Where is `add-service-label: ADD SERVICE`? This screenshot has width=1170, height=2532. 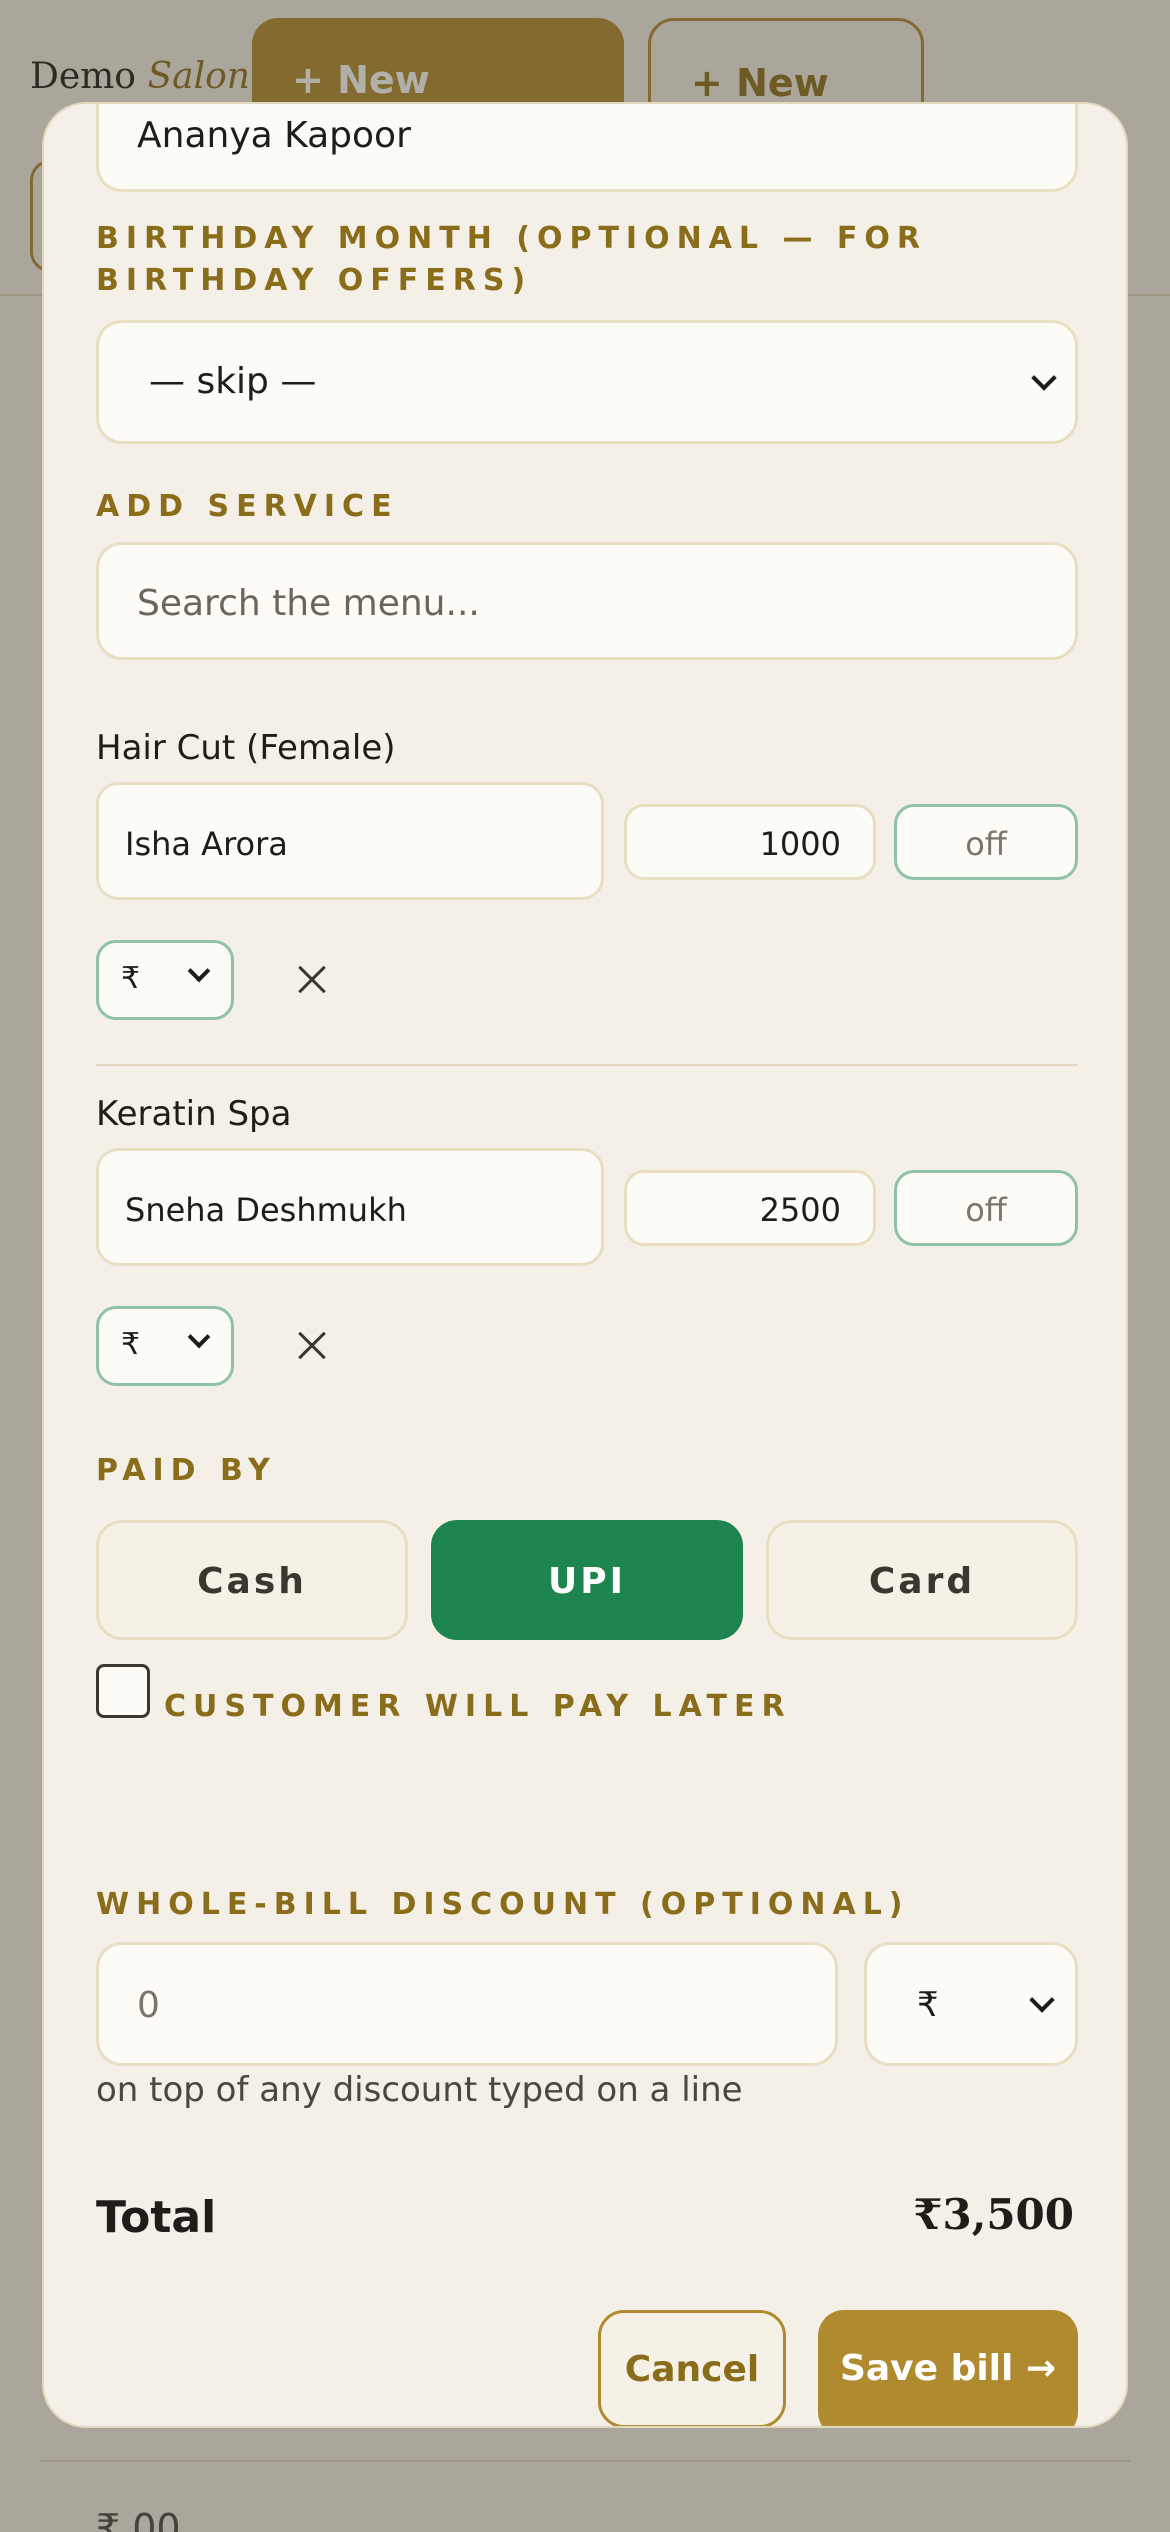
add-service-label: ADD SERVICE is located at coordinates (247, 506).